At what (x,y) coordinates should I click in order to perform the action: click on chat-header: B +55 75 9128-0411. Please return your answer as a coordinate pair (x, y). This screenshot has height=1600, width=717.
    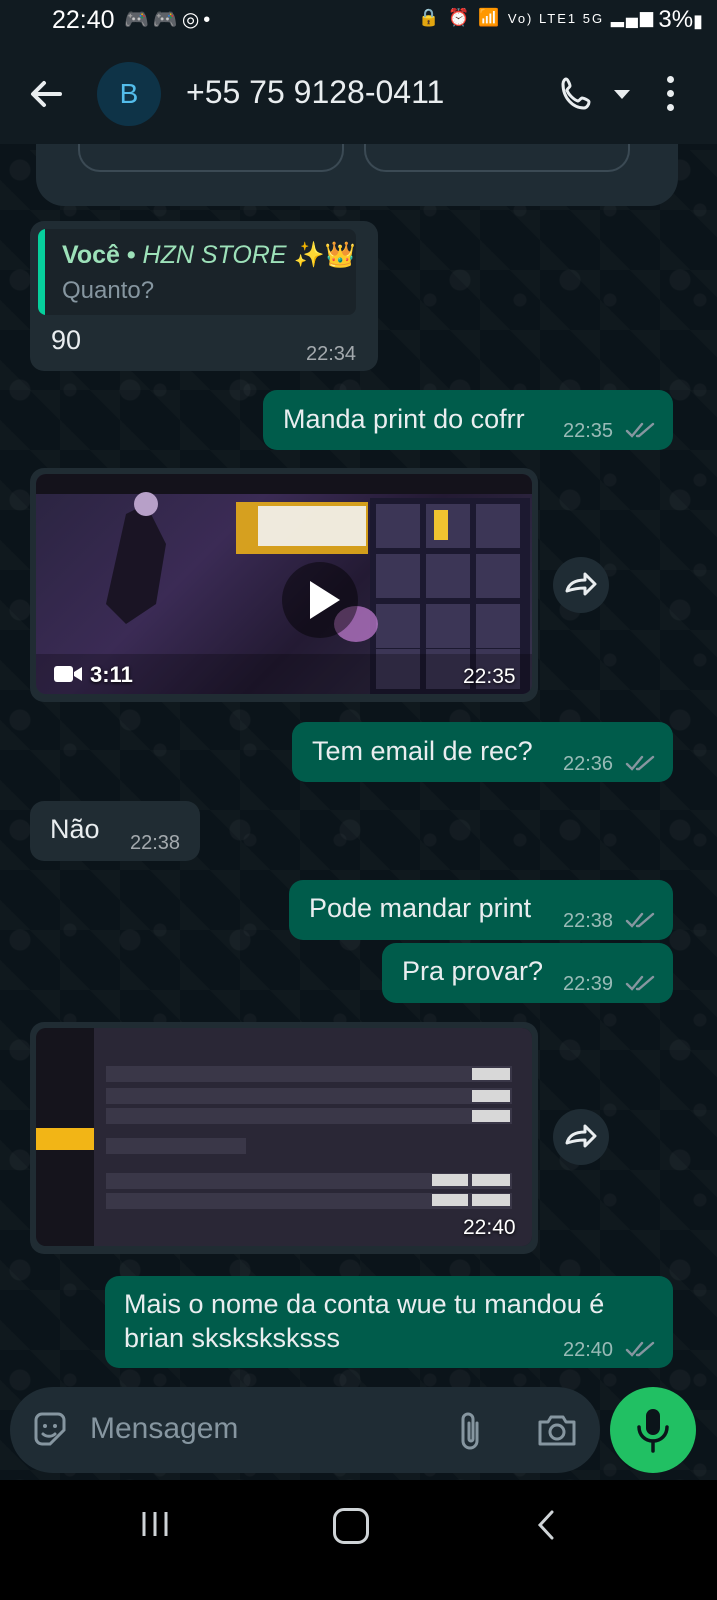
    Looking at the image, I should click on (358, 95).